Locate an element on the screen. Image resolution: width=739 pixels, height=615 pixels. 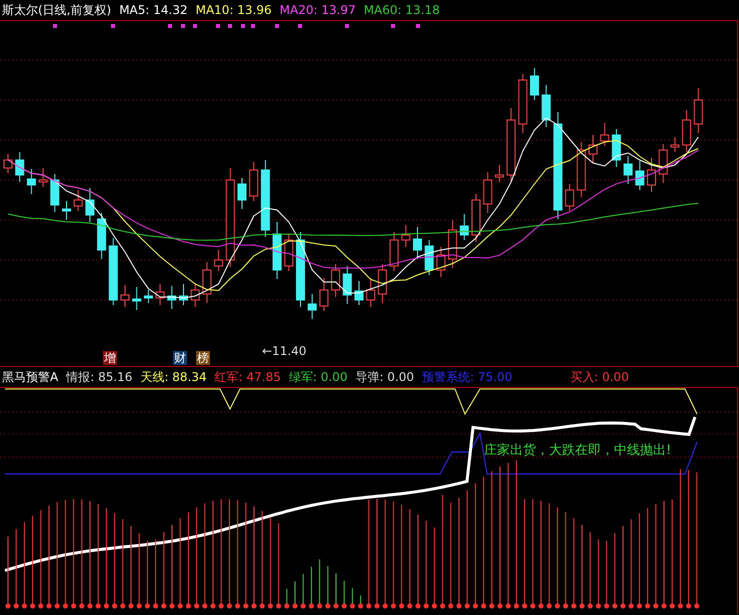
indicator-reading: 绿军: 0.00 is located at coordinates (318, 377).